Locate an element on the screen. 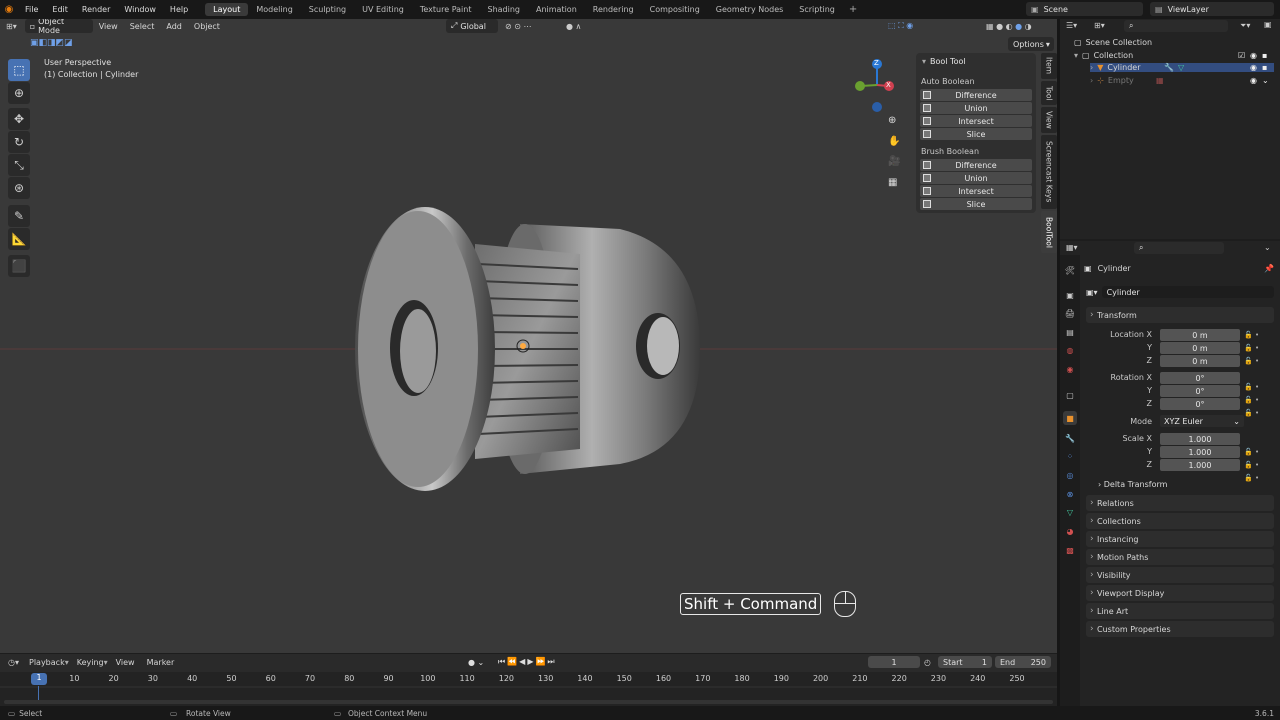 This screenshot has height=720, width=1280. tool-tab-icon: 🛠 is located at coordinates (1070, 270).